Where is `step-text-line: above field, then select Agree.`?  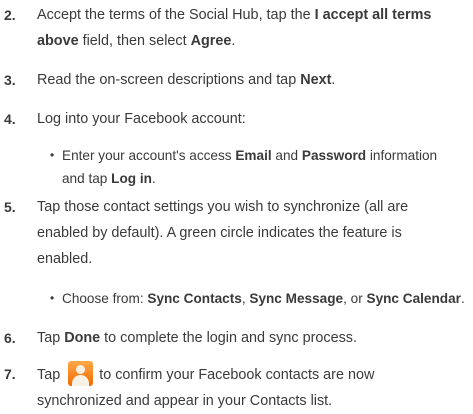
step-text-line: above field, then select Agree. is located at coordinates (253, 41).